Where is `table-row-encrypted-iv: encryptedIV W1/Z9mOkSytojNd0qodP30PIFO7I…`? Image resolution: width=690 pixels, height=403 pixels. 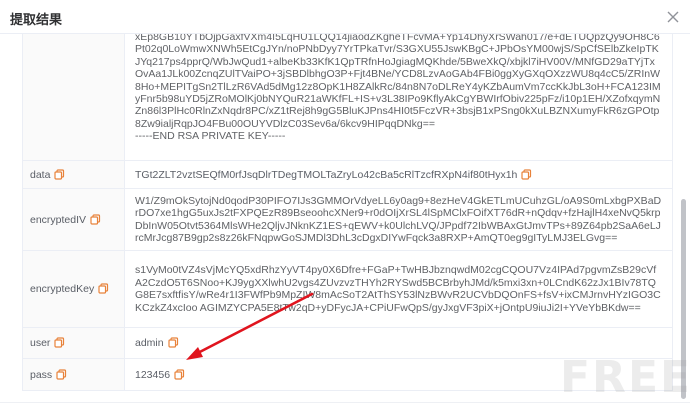 table-row-encrypted-iv: encryptedIV W1/Z9mOkSytojNd0qodP30PIFO7I… is located at coordinates (347, 219).